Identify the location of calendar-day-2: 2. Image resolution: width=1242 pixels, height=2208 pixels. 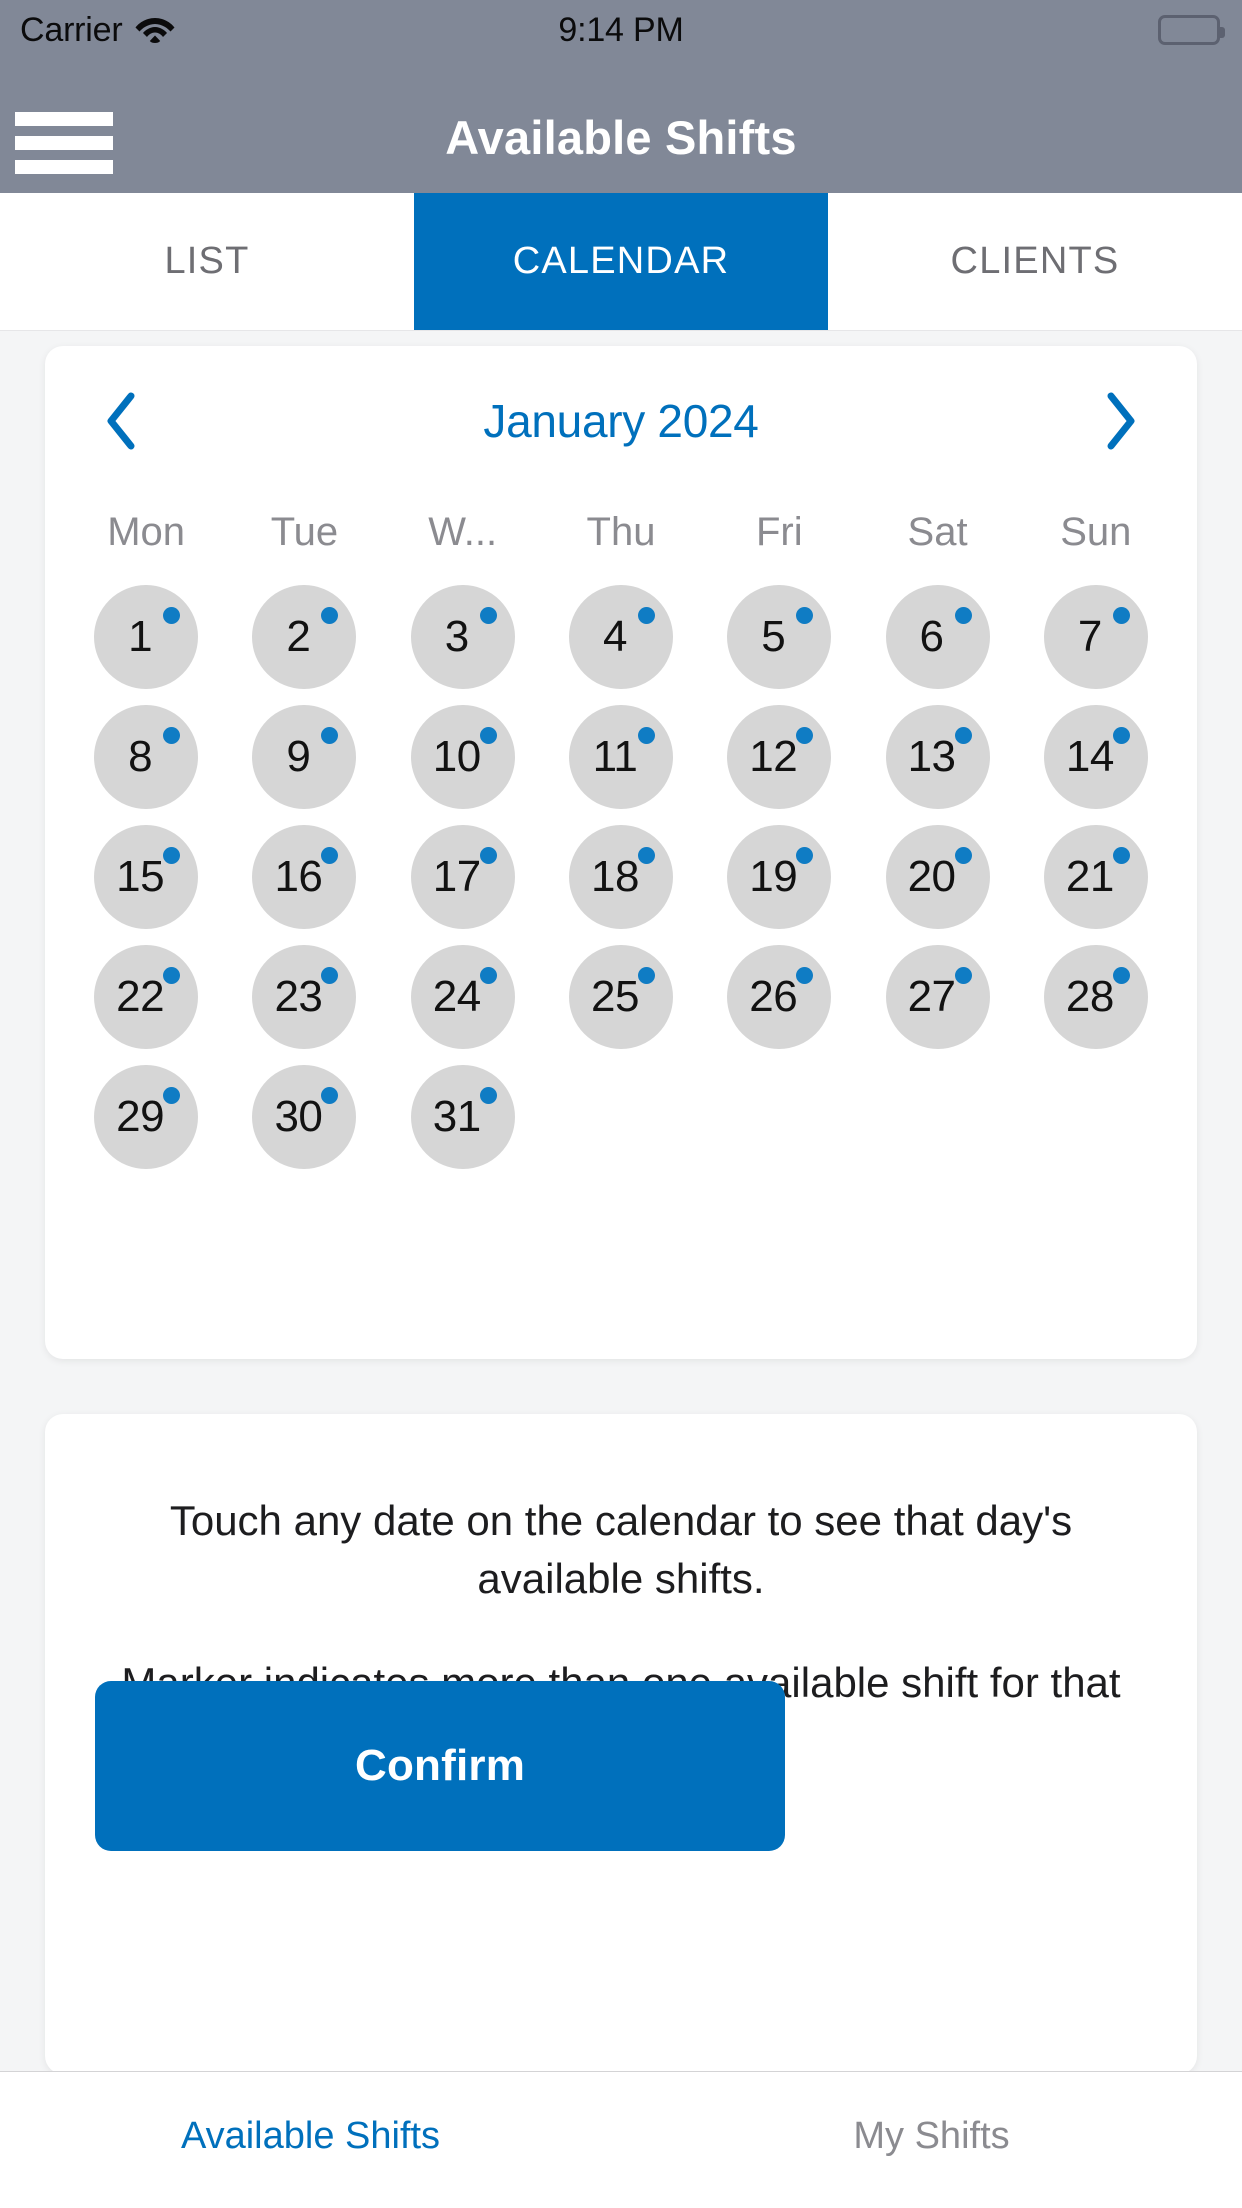
(304, 637).